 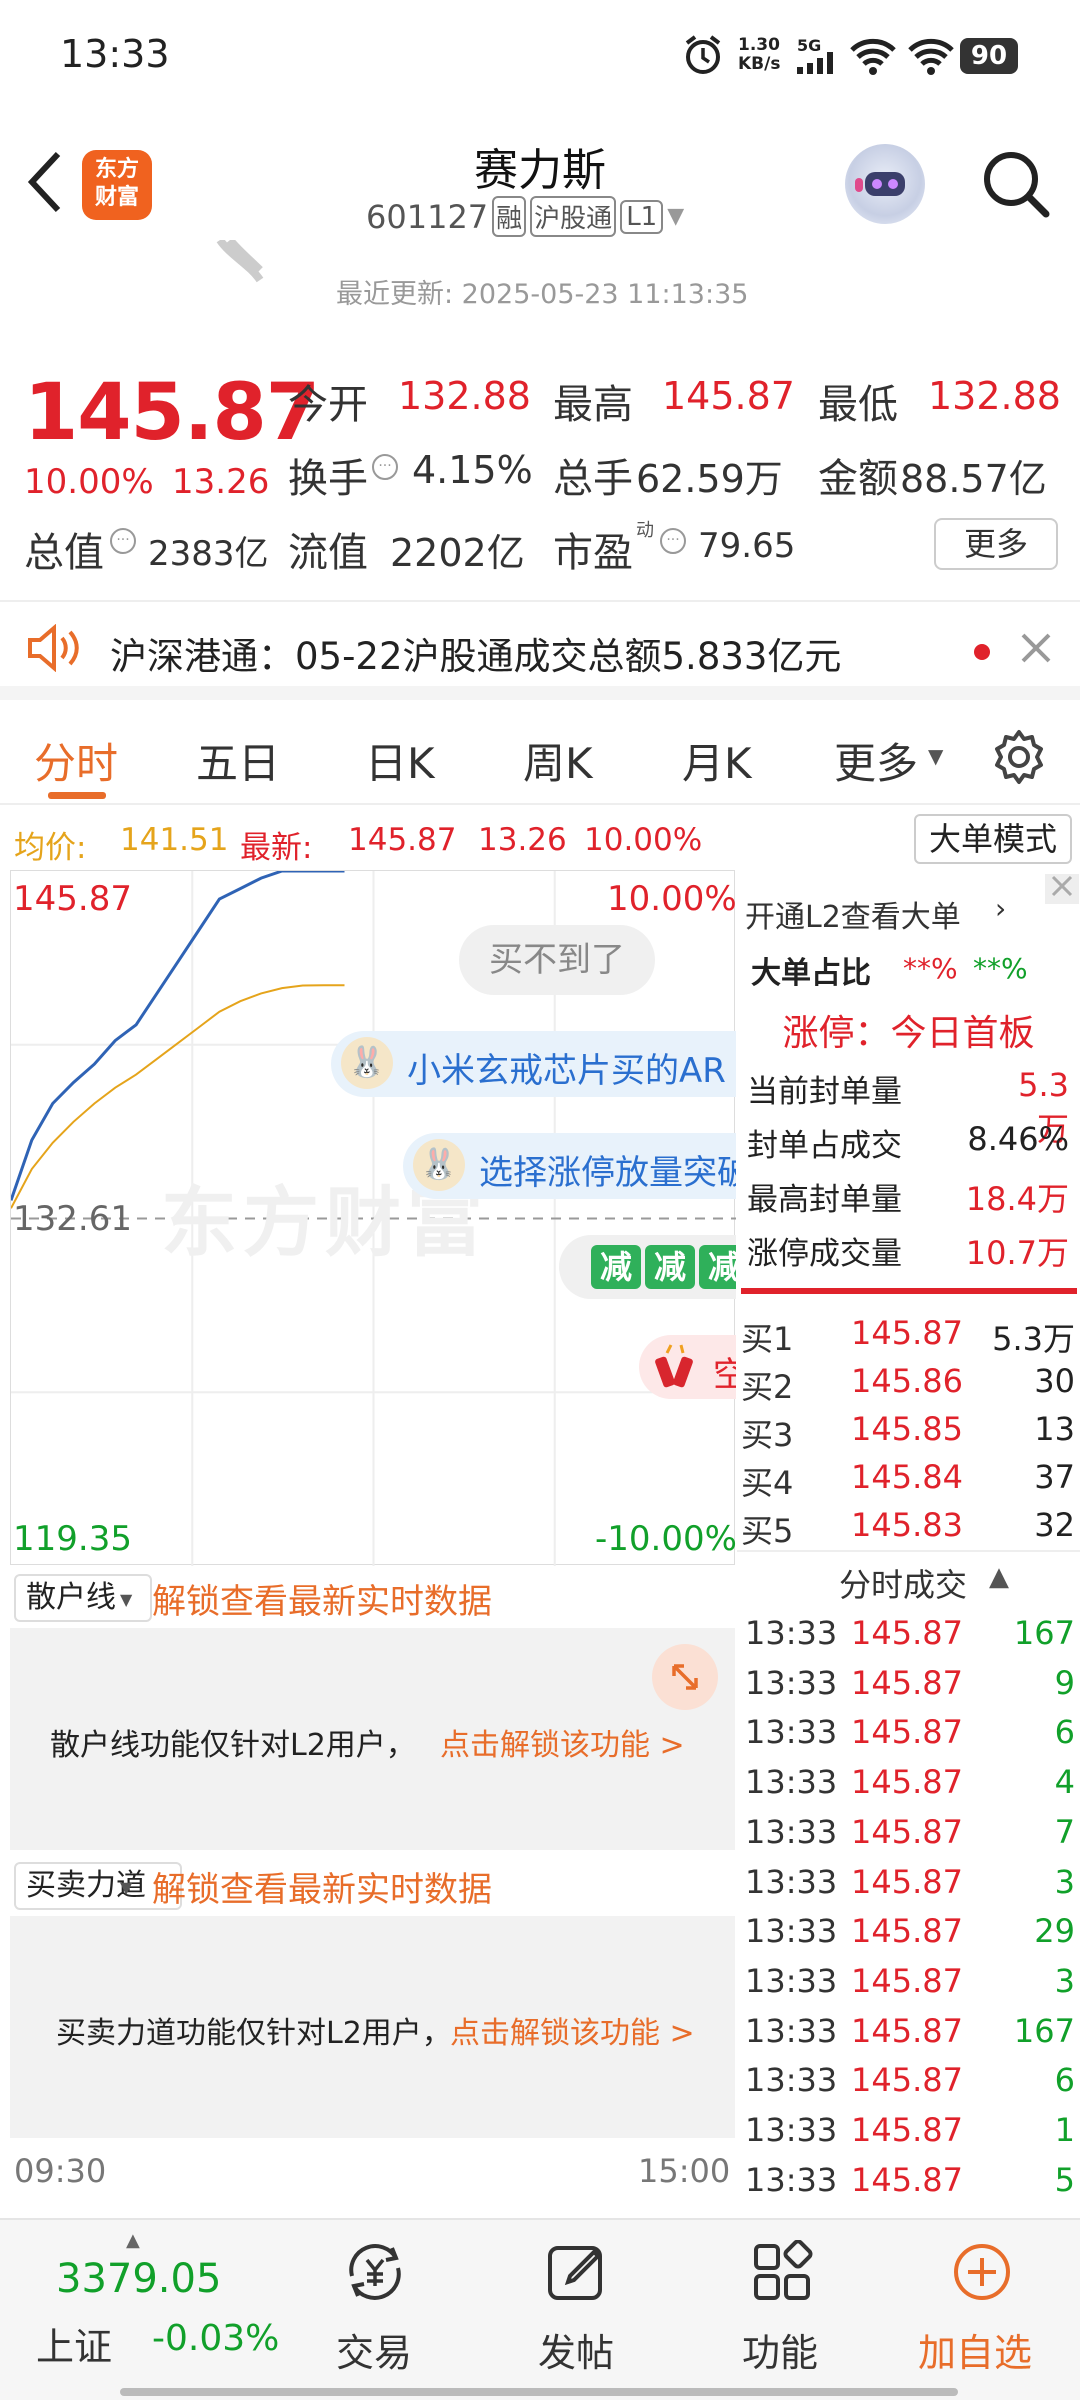 I want to click on search-icon, so click(x=1016, y=186).